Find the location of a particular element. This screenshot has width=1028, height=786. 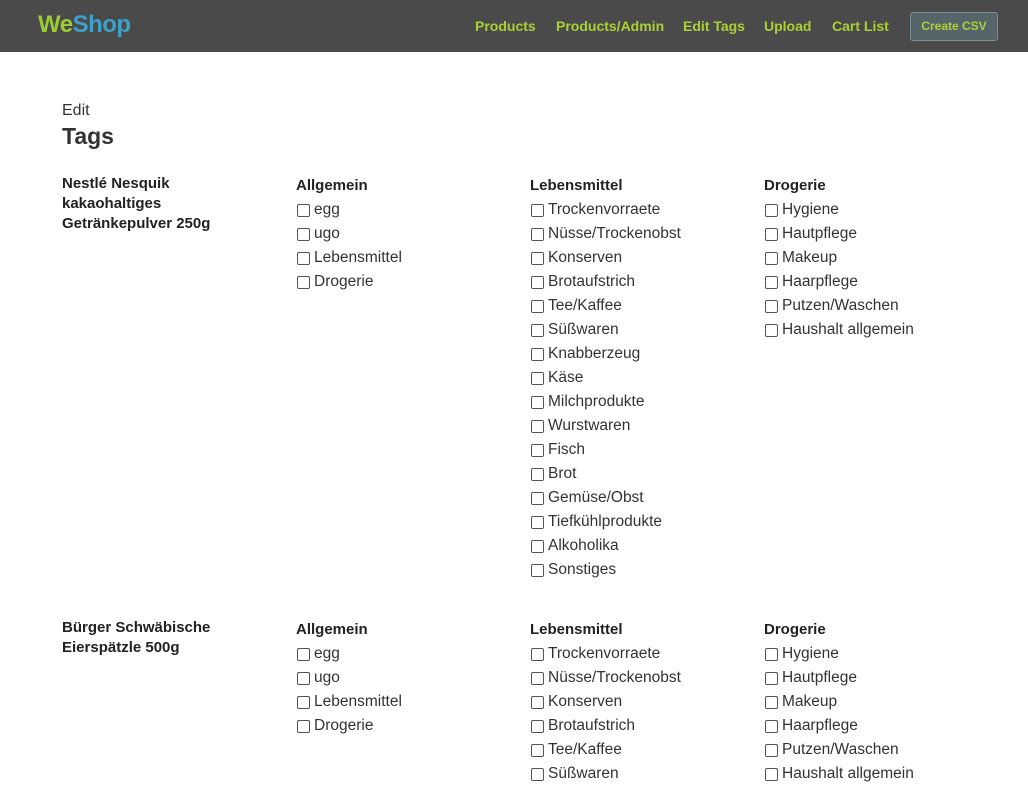

tag-checkbox-item: Sonstiges is located at coordinates (640, 570).